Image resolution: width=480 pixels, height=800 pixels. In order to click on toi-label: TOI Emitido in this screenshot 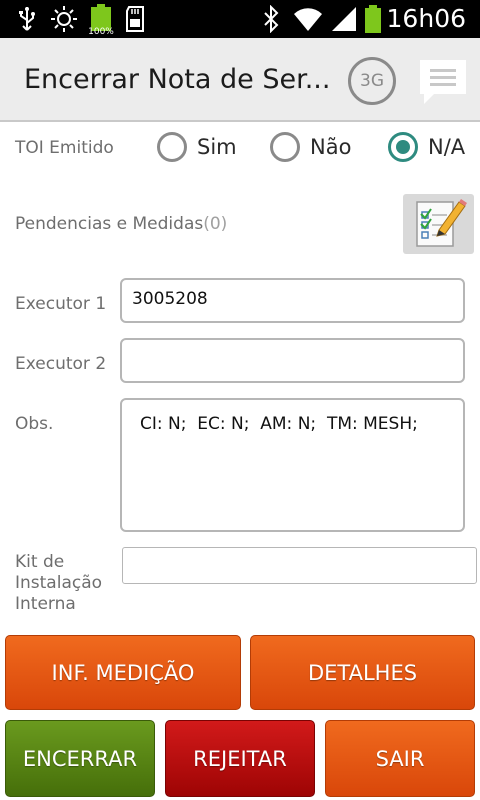, I will do `click(64, 148)`.